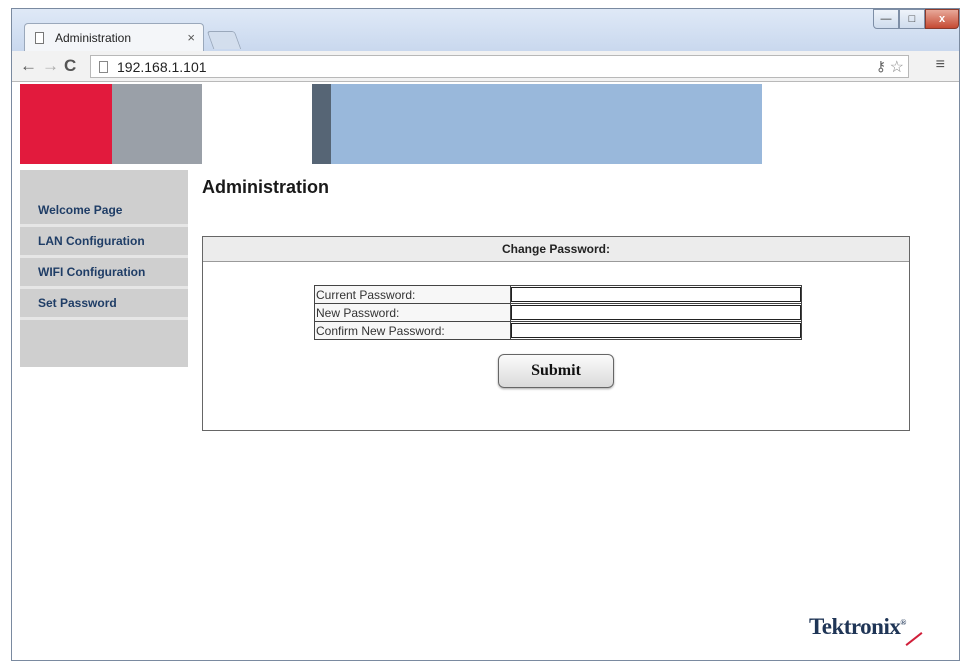 The image size is (966, 663). What do you see at coordinates (656, 330) in the screenshot?
I see `confirm-password-field` at bounding box center [656, 330].